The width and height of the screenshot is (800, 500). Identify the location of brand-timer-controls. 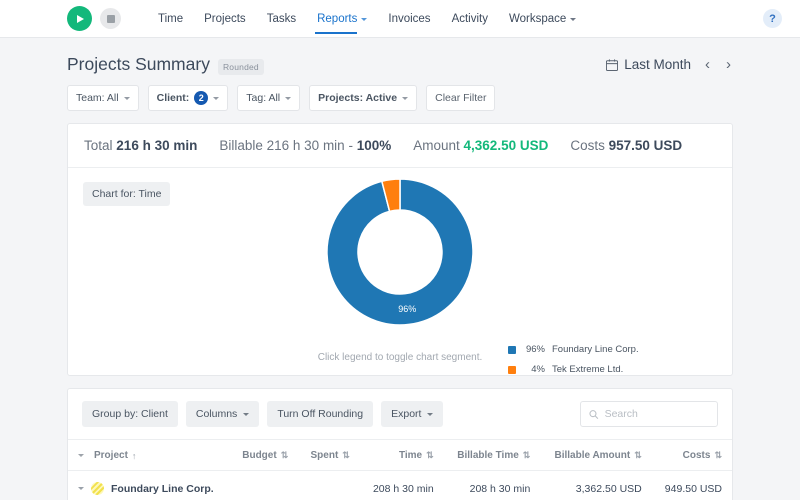
(94, 18).